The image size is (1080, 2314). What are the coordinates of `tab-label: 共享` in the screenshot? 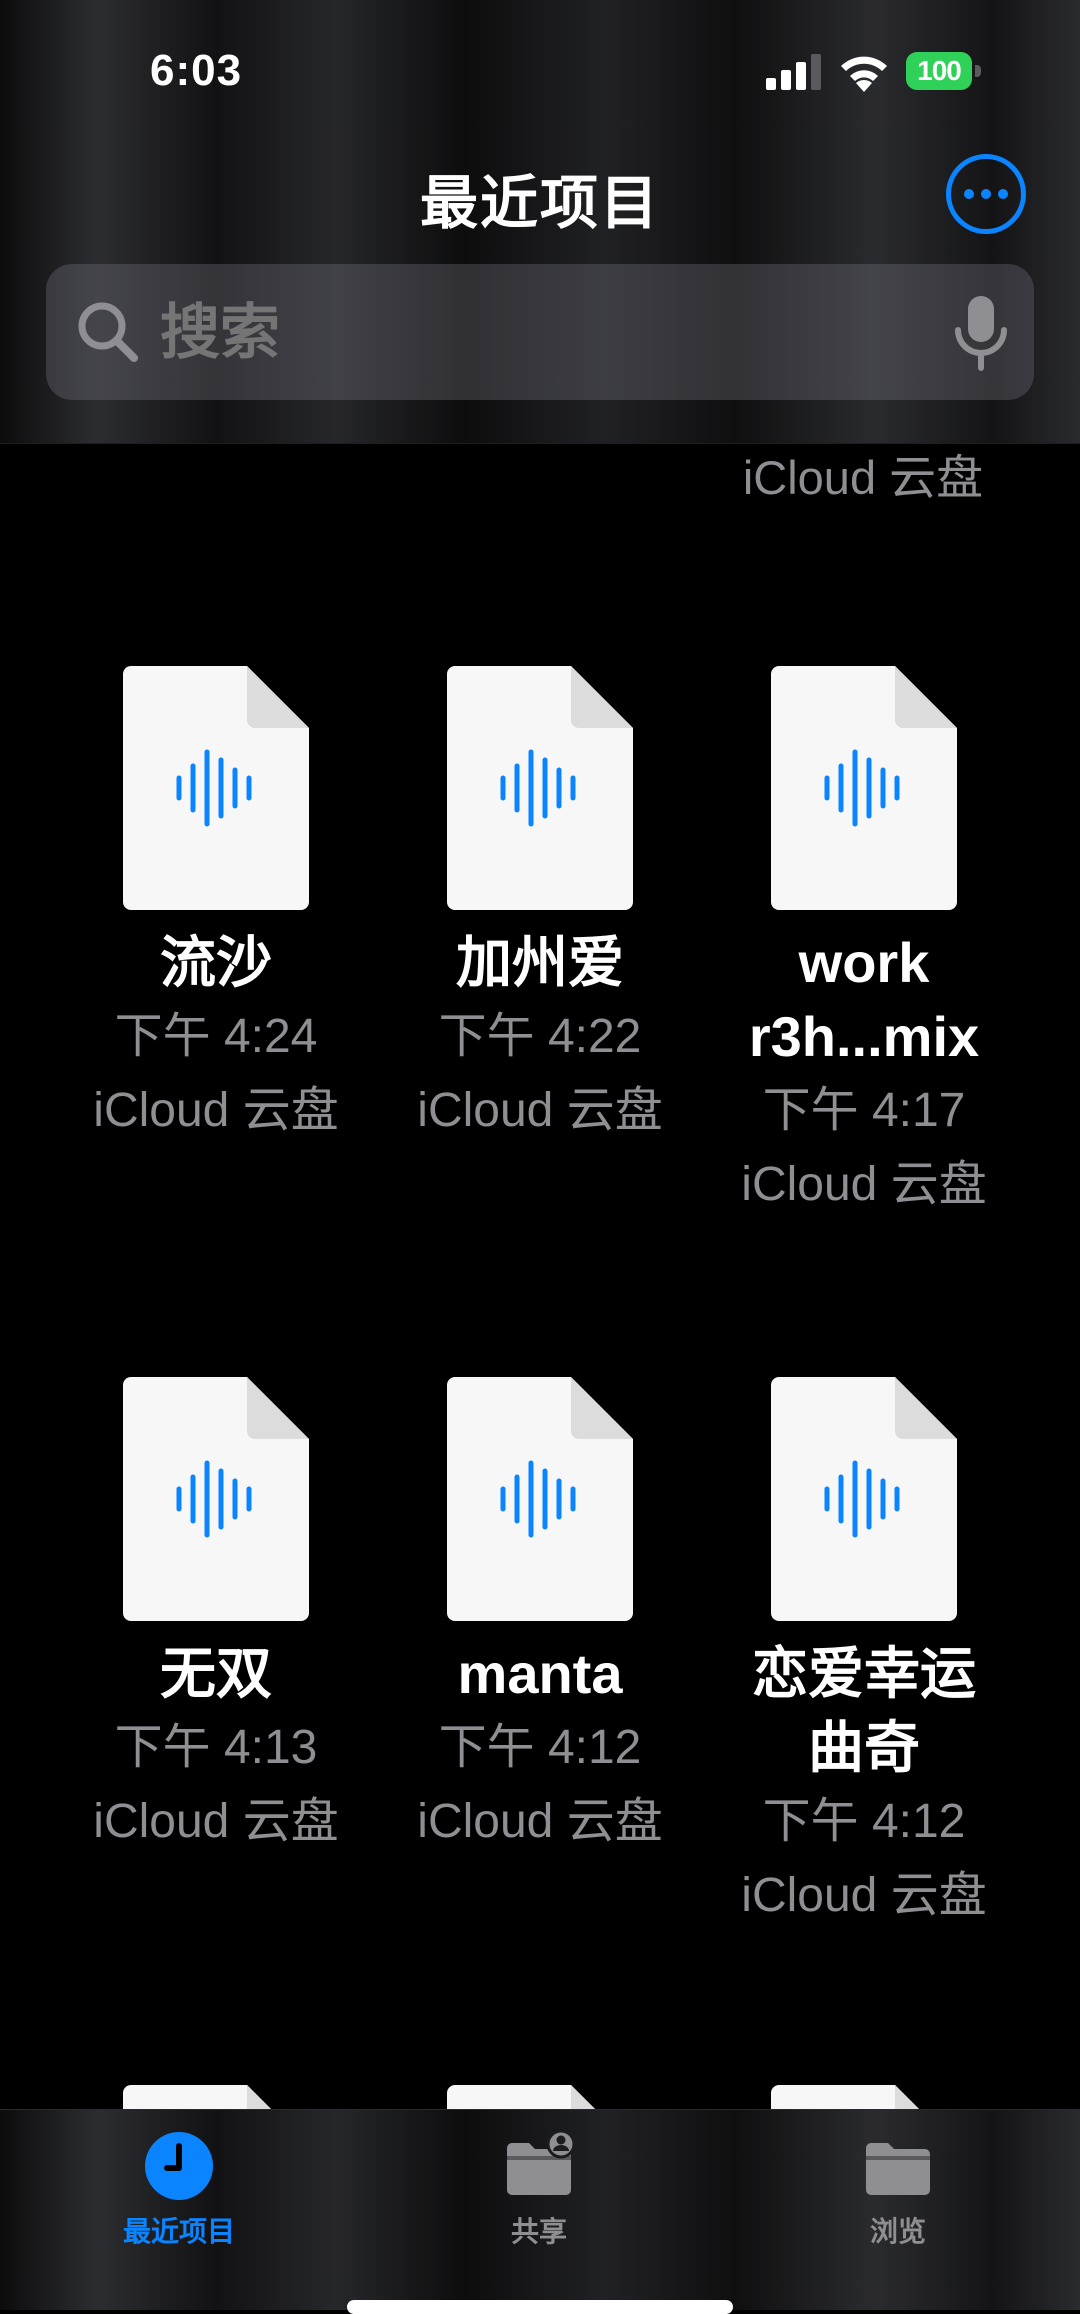 It's located at (538, 2231).